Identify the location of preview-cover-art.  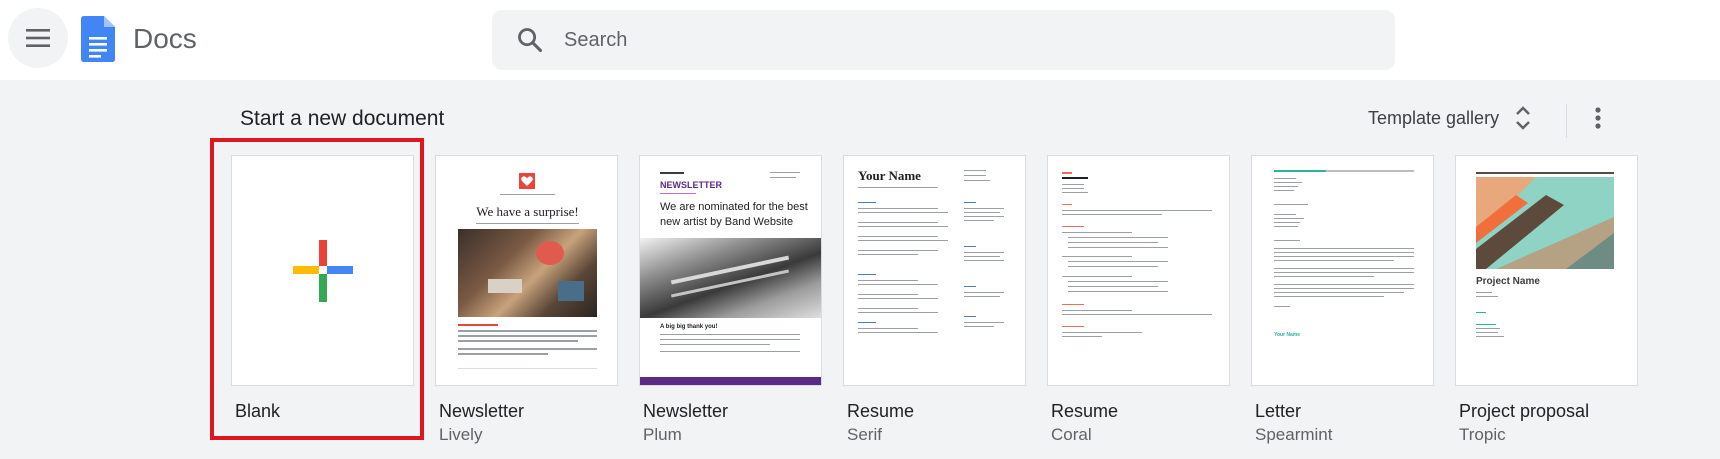
(1545, 223).